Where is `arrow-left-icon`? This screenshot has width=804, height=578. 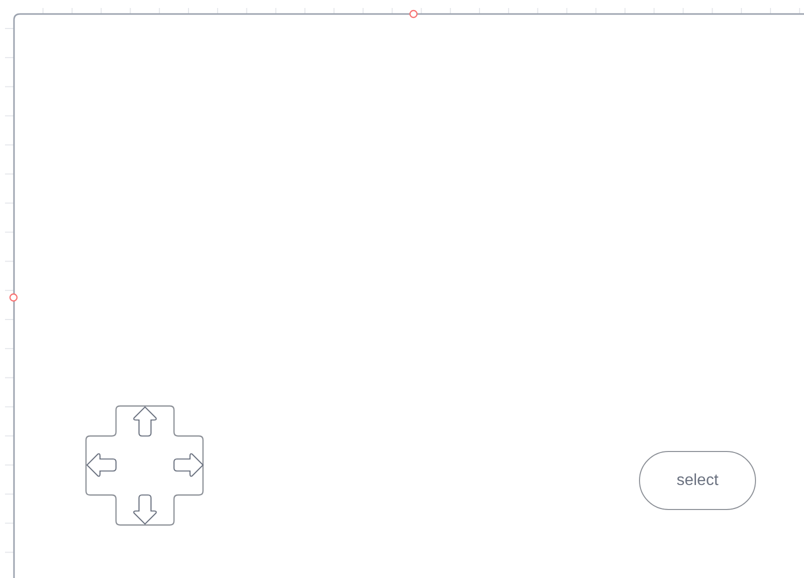 arrow-left-icon is located at coordinates (101, 465).